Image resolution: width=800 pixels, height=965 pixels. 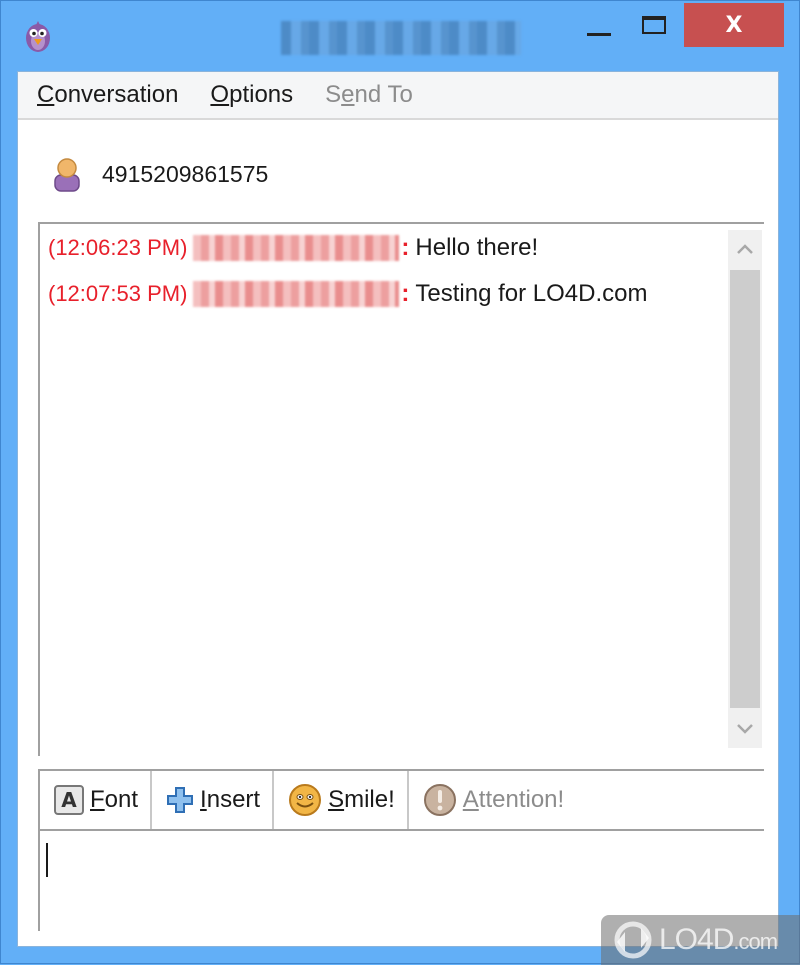 I want to click on label-rest: ont, so click(x=121, y=799).